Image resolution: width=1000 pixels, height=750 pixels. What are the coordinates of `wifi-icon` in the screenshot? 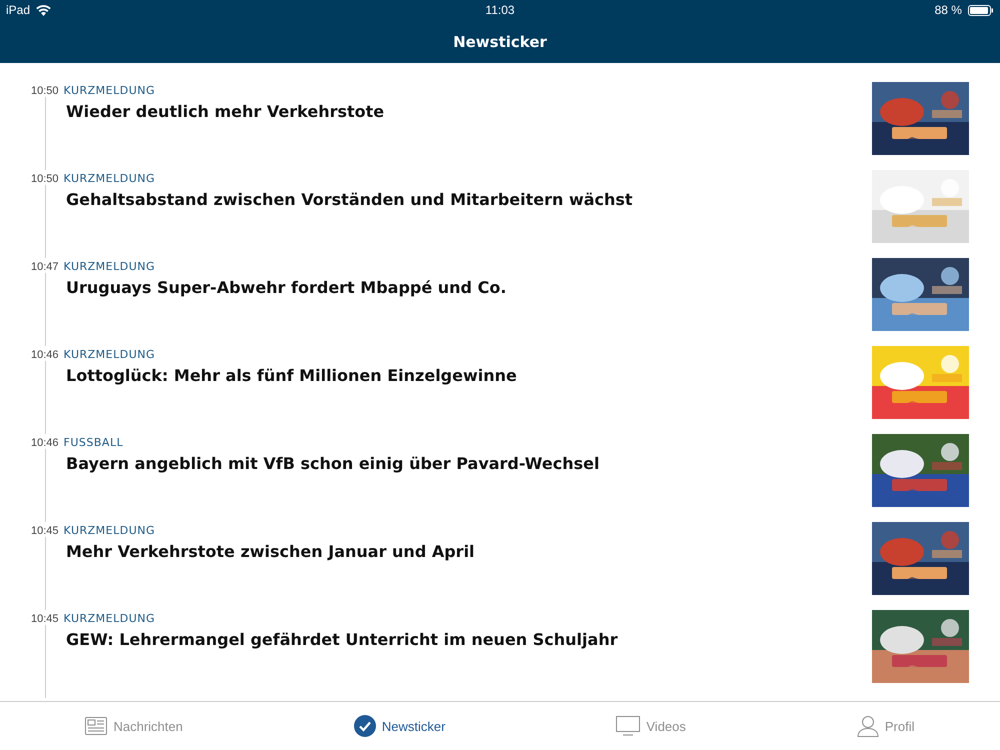 It's located at (44, 10).